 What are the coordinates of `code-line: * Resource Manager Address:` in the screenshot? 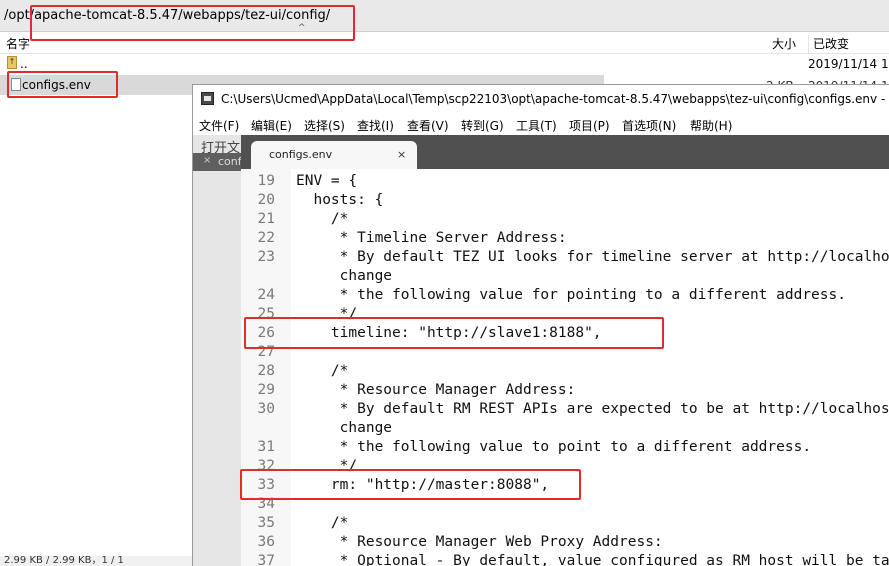 It's located at (436, 390).